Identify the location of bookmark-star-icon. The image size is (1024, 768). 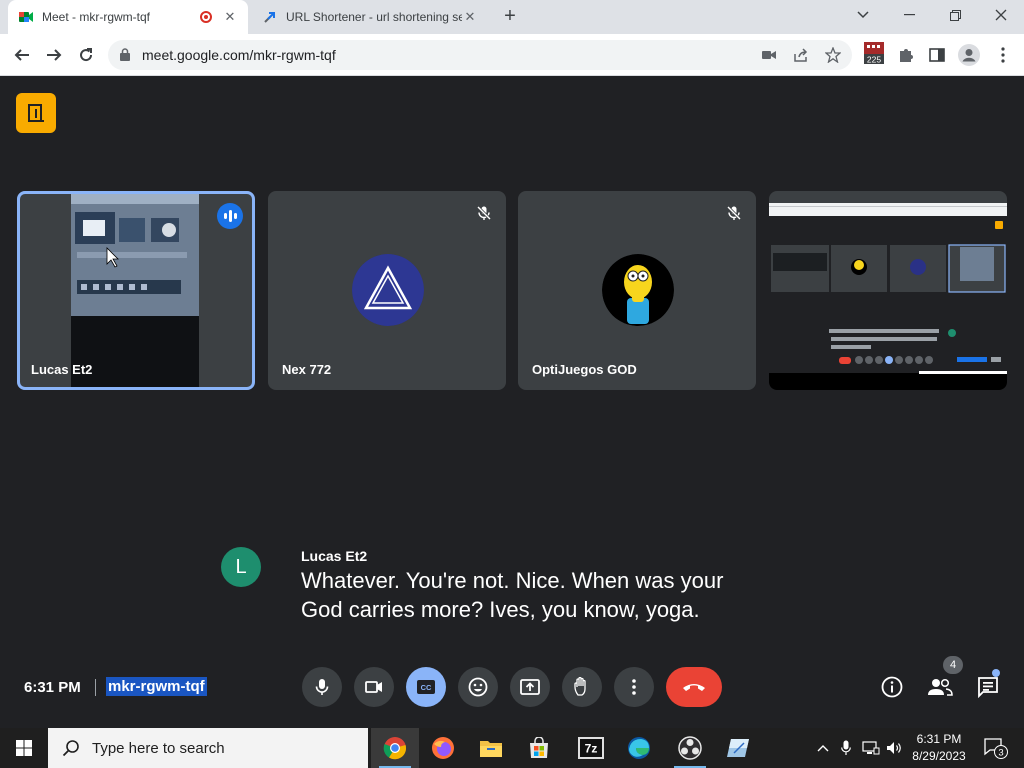
(833, 55).